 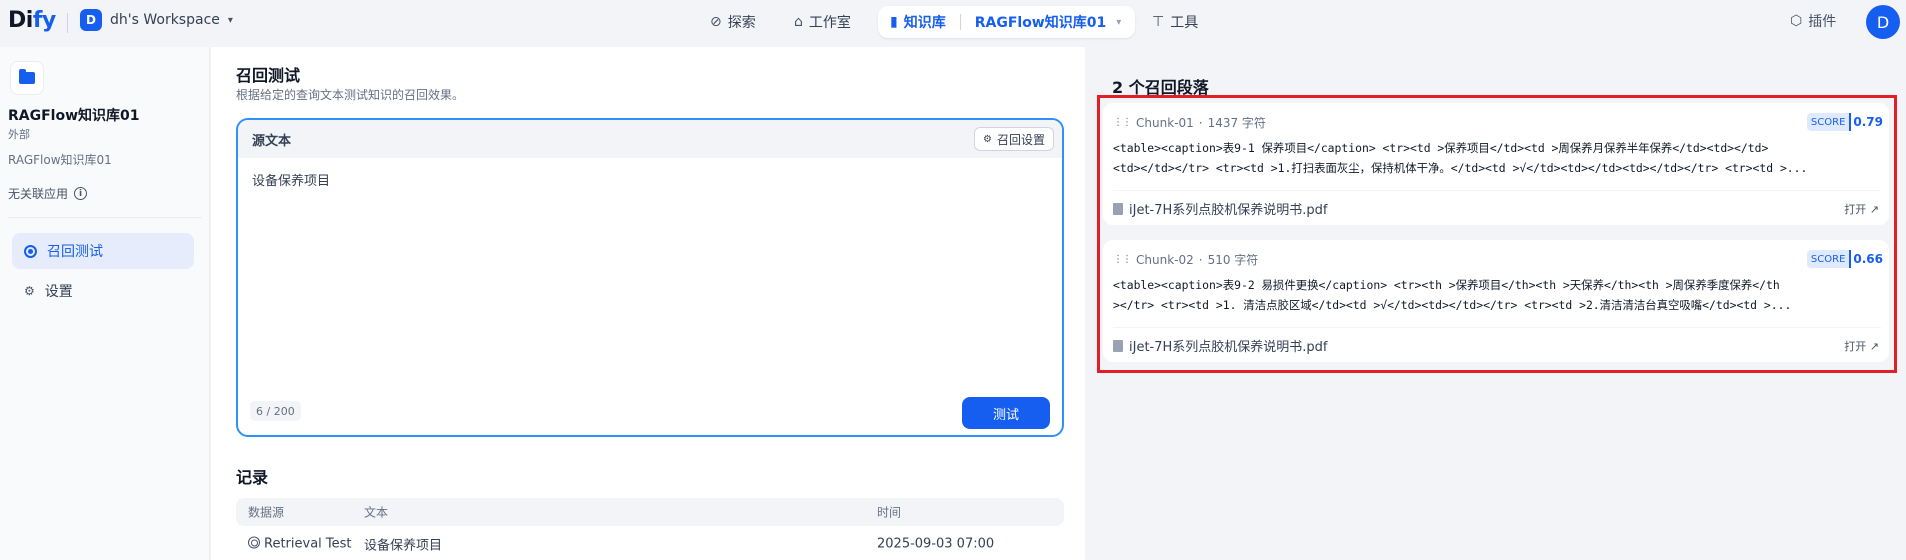 I want to click on nav-knowledge: ▮ 知识库 RAGFlow知识库01 ▾, so click(x=1007, y=22).